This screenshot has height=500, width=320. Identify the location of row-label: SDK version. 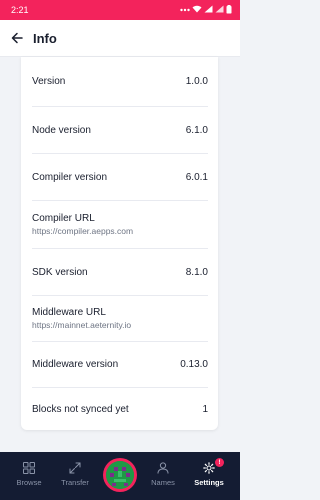
(60, 272).